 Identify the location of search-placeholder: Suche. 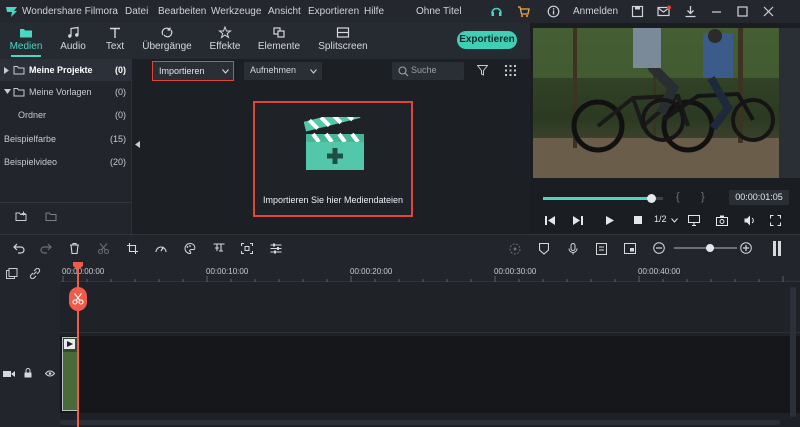
(424, 70).